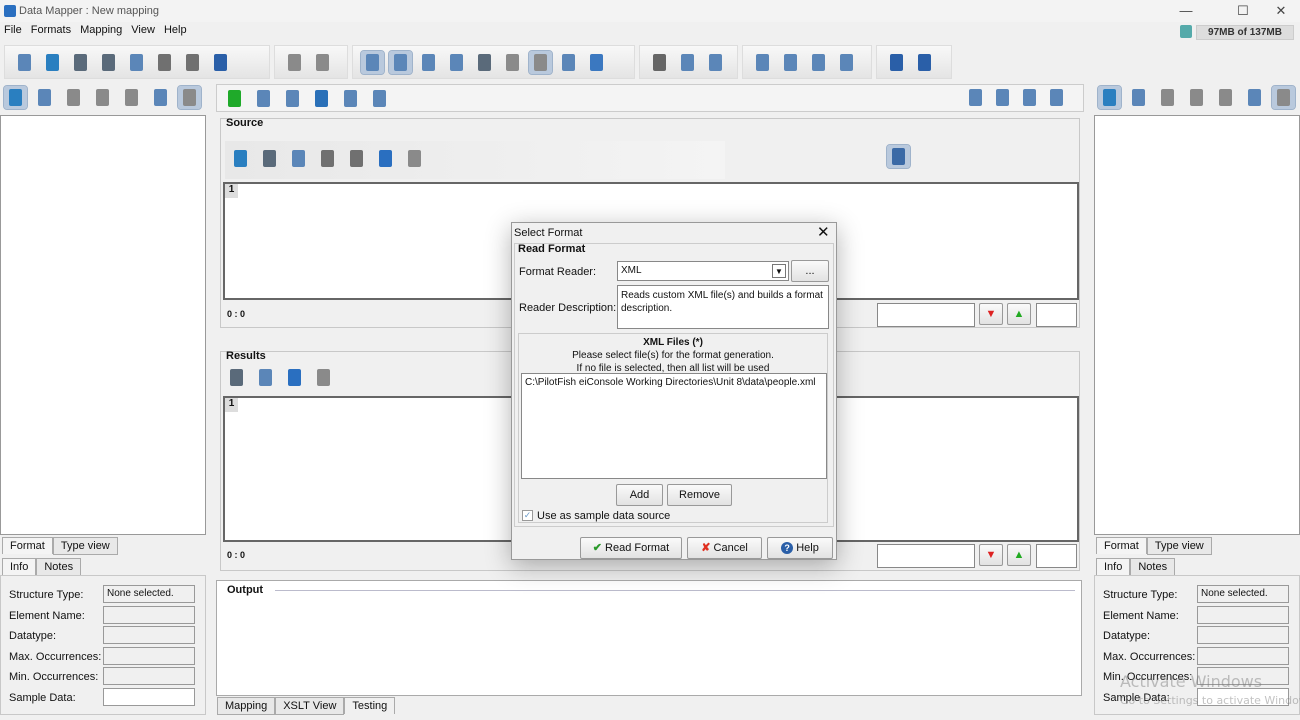  What do you see at coordinates (220, 62) in the screenshot?
I see `exit-icon` at bounding box center [220, 62].